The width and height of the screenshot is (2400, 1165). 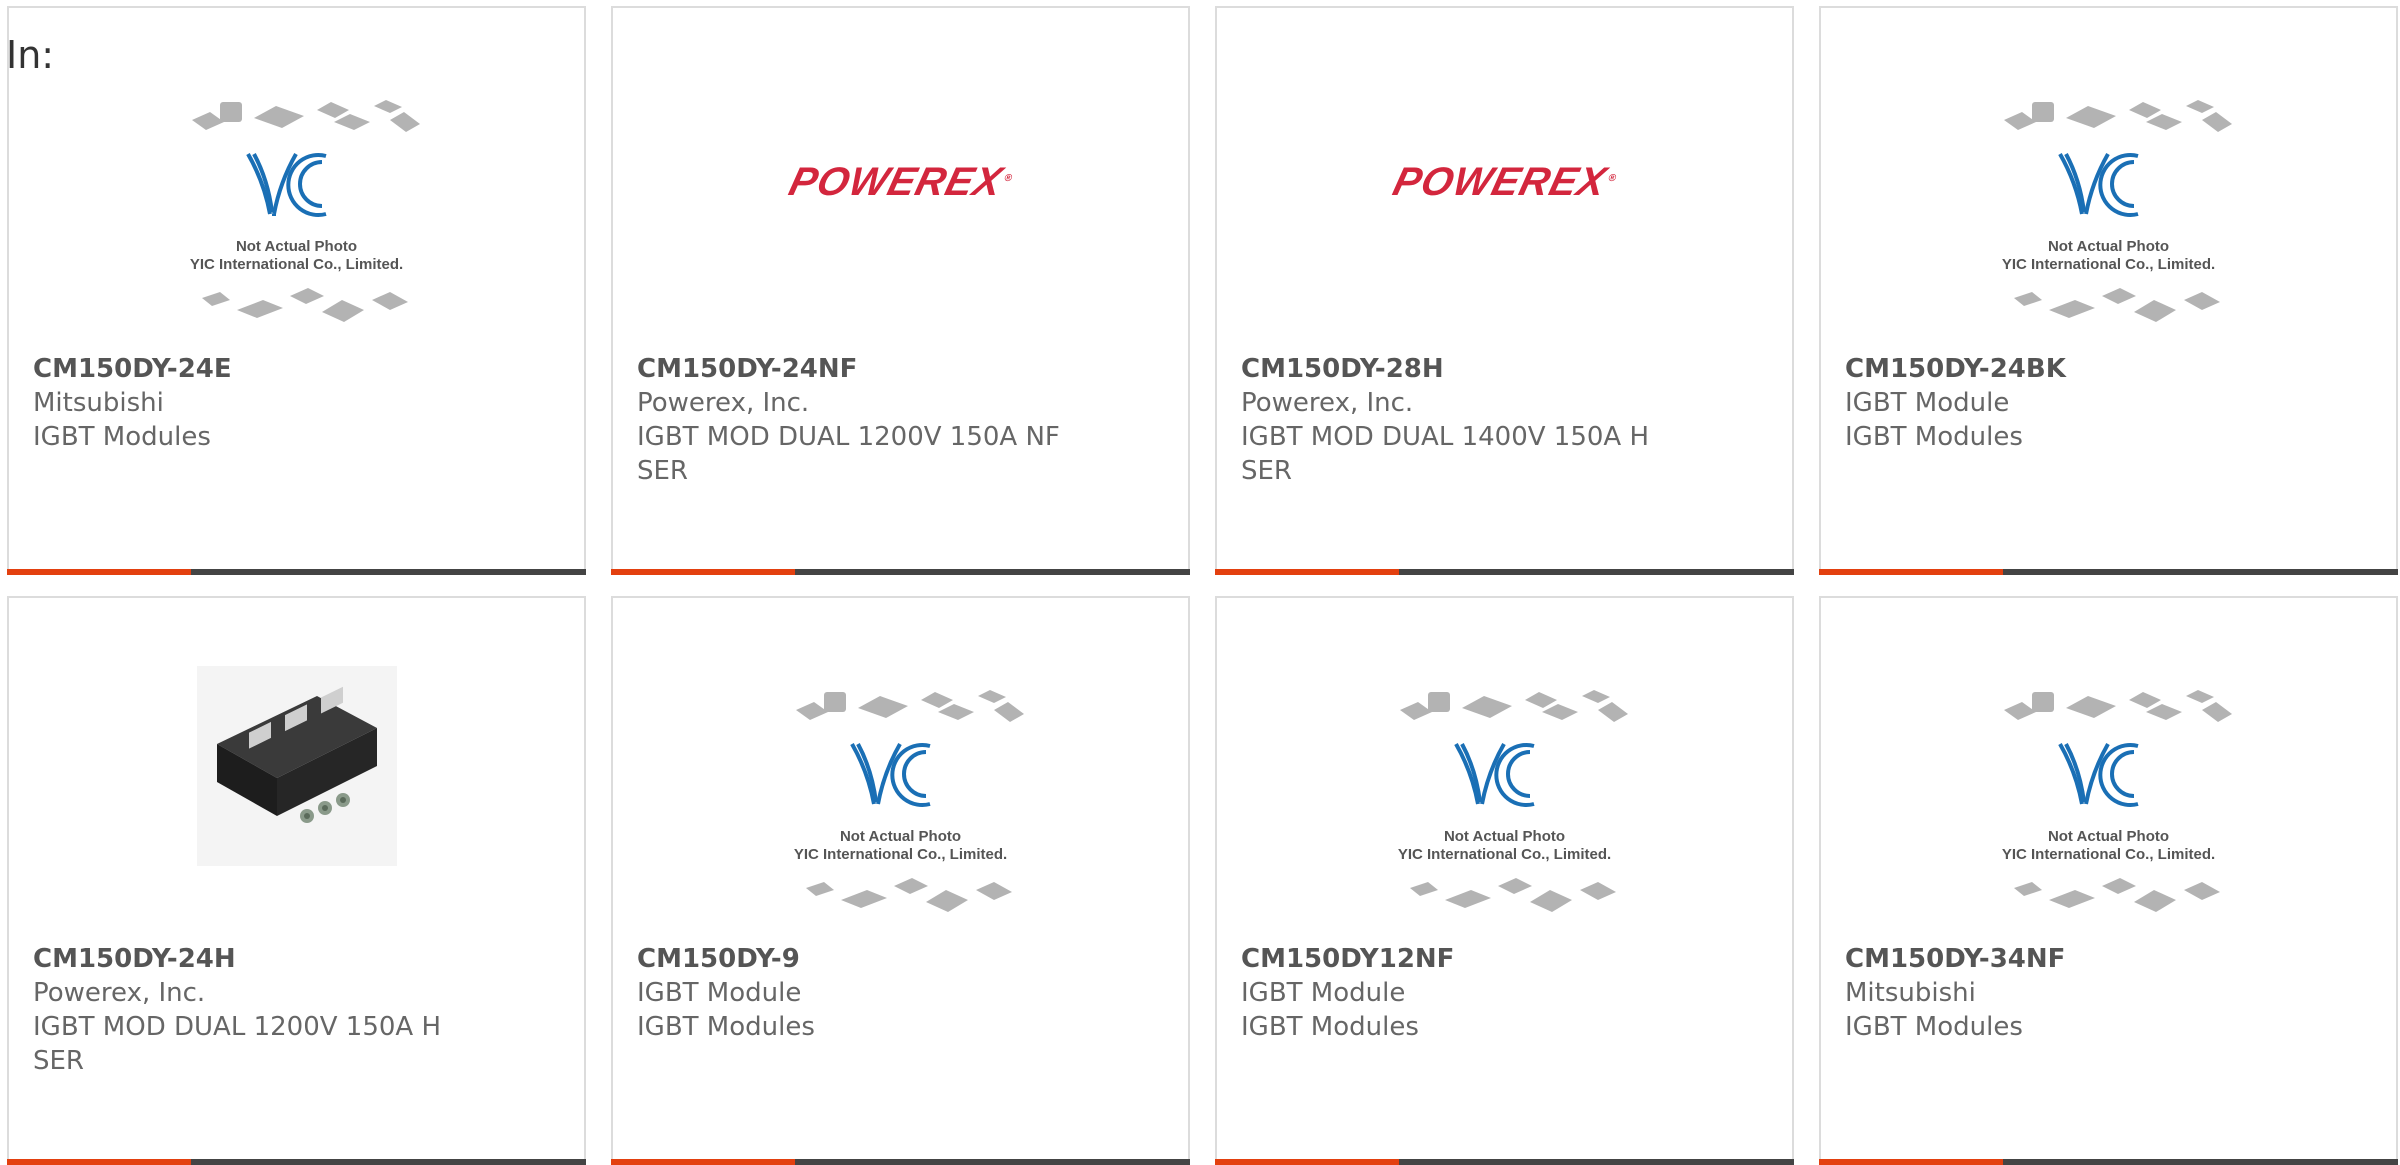 I want to click on product-image-module-photo, so click(x=296, y=768).